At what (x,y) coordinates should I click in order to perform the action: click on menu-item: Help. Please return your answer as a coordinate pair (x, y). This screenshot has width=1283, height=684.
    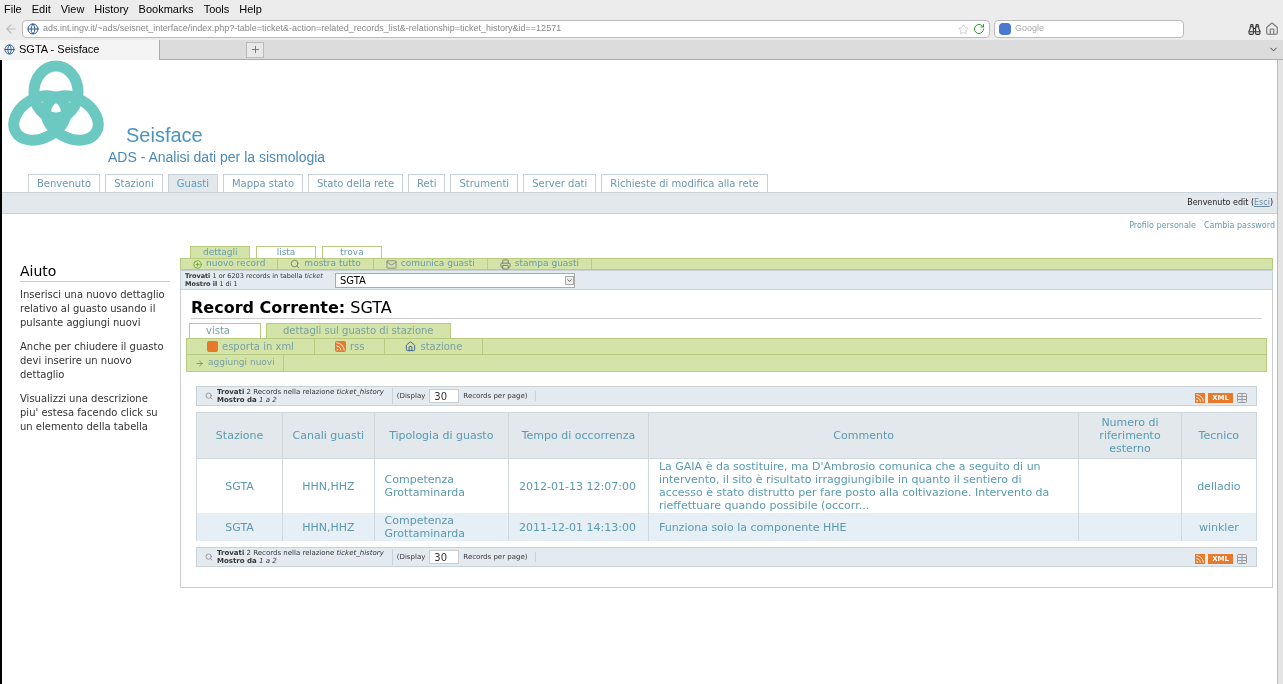
    Looking at the image, I should click on (250, 9).